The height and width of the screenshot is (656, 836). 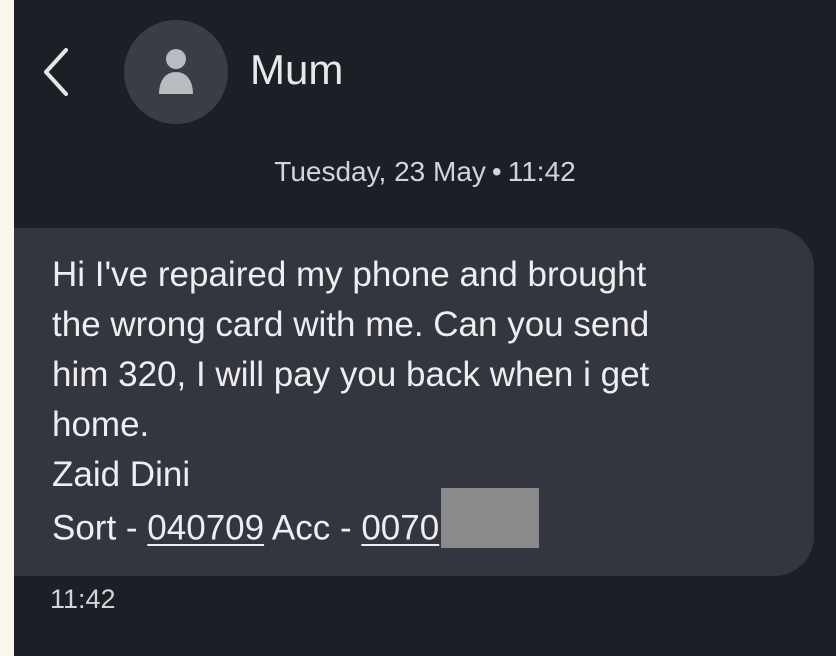 What do you see at coordinates (100, 528) in the screenshot?
I see `sort-label: Sort -` at bounding box center [100, 528].